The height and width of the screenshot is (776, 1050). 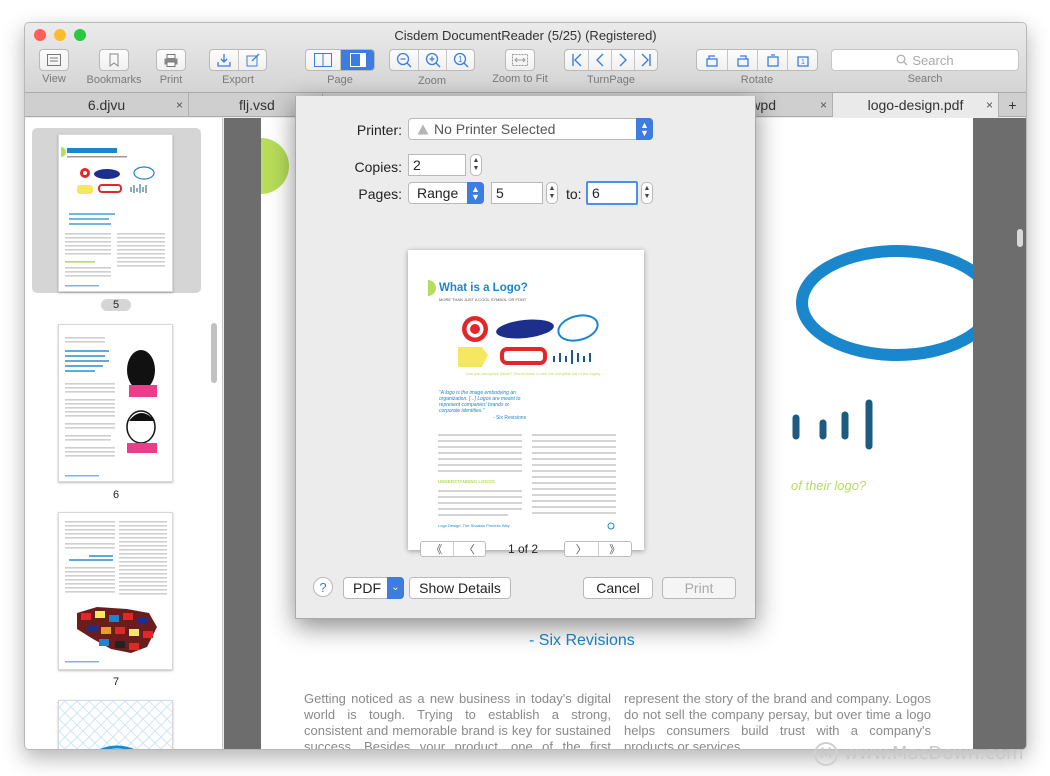 What do you see at coordinates (116, 305) in the screenshot?
I see `thumbnail-page-number: 5` at bounding box center [116, 305].